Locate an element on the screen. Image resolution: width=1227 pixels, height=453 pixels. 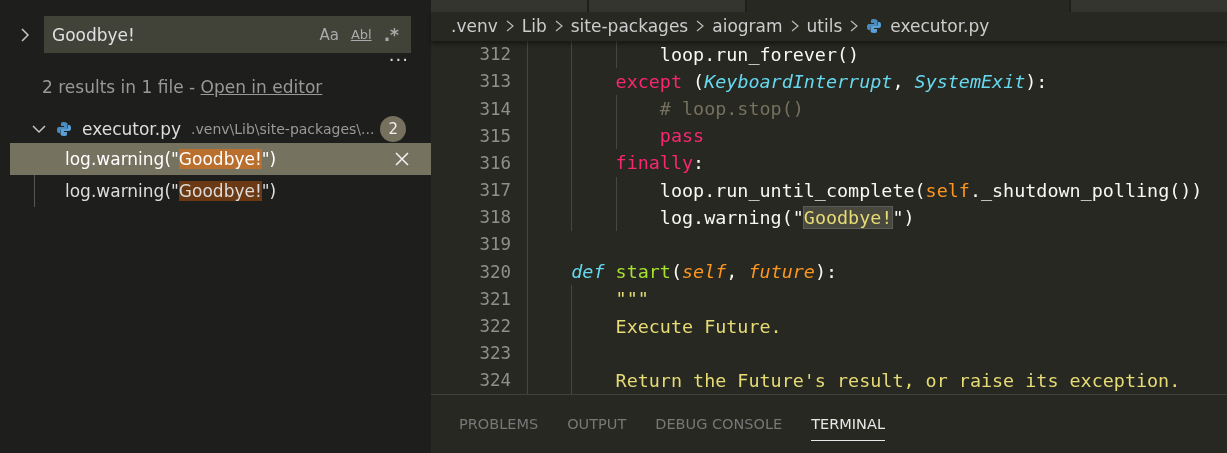
string-literal: Return the Future's result, or raise its exception. is located at coordinates (897, 380).